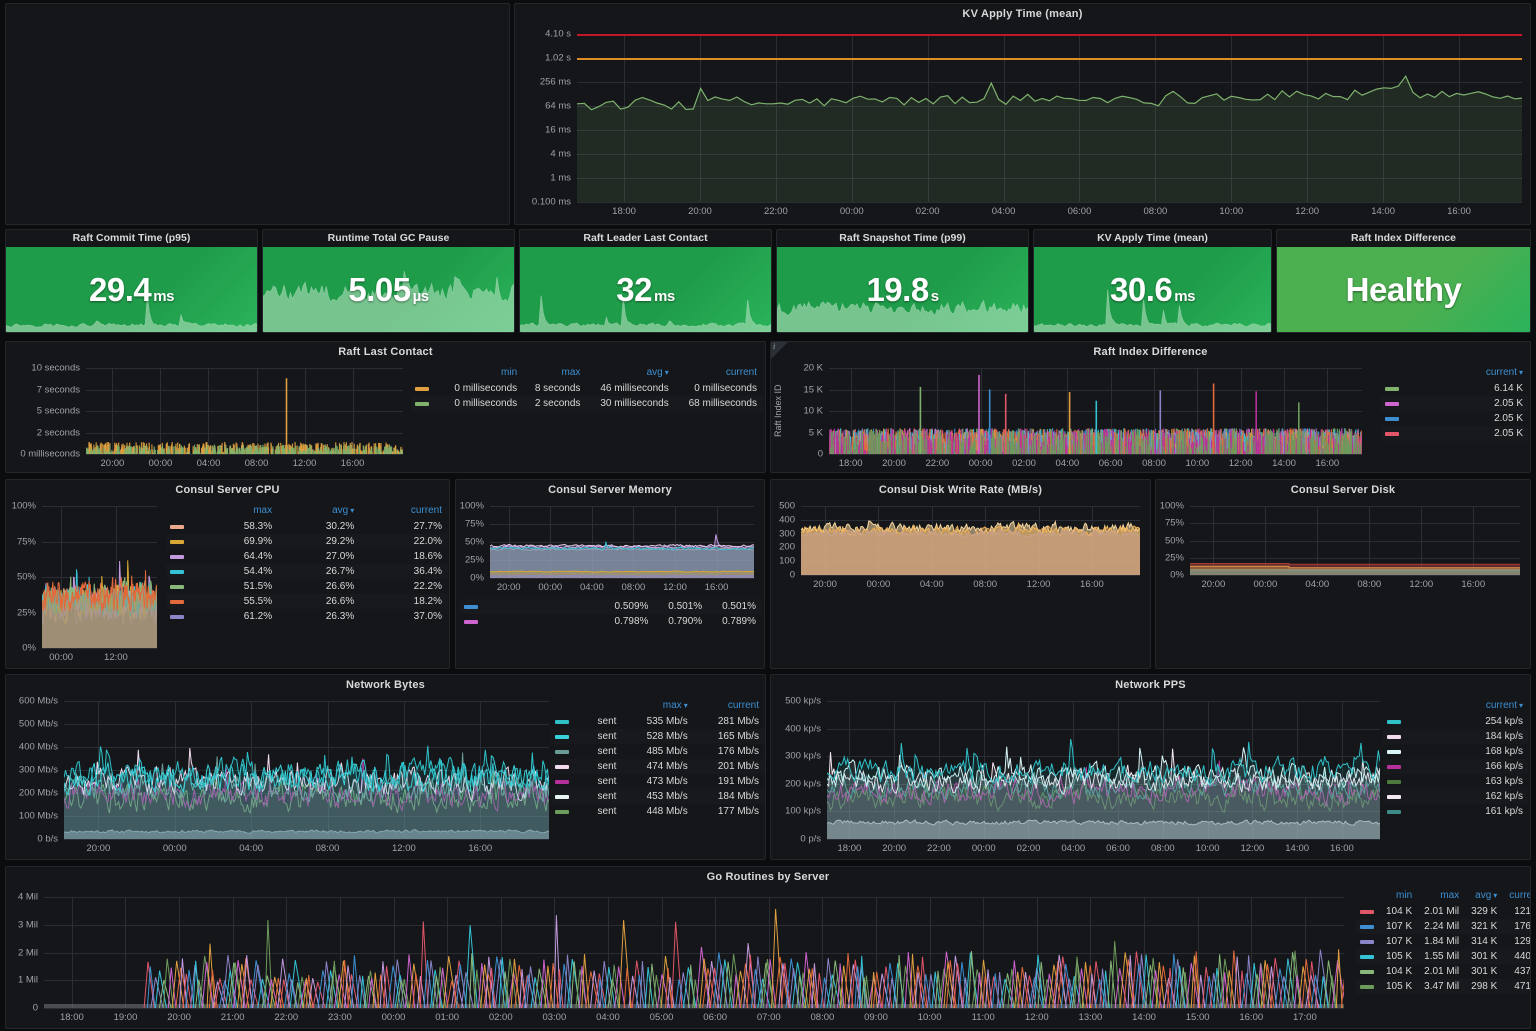 This screenshot has height=1031, width=1536. I want to click on legend-sort-header-avg: avg ▾, so click(630, 373).